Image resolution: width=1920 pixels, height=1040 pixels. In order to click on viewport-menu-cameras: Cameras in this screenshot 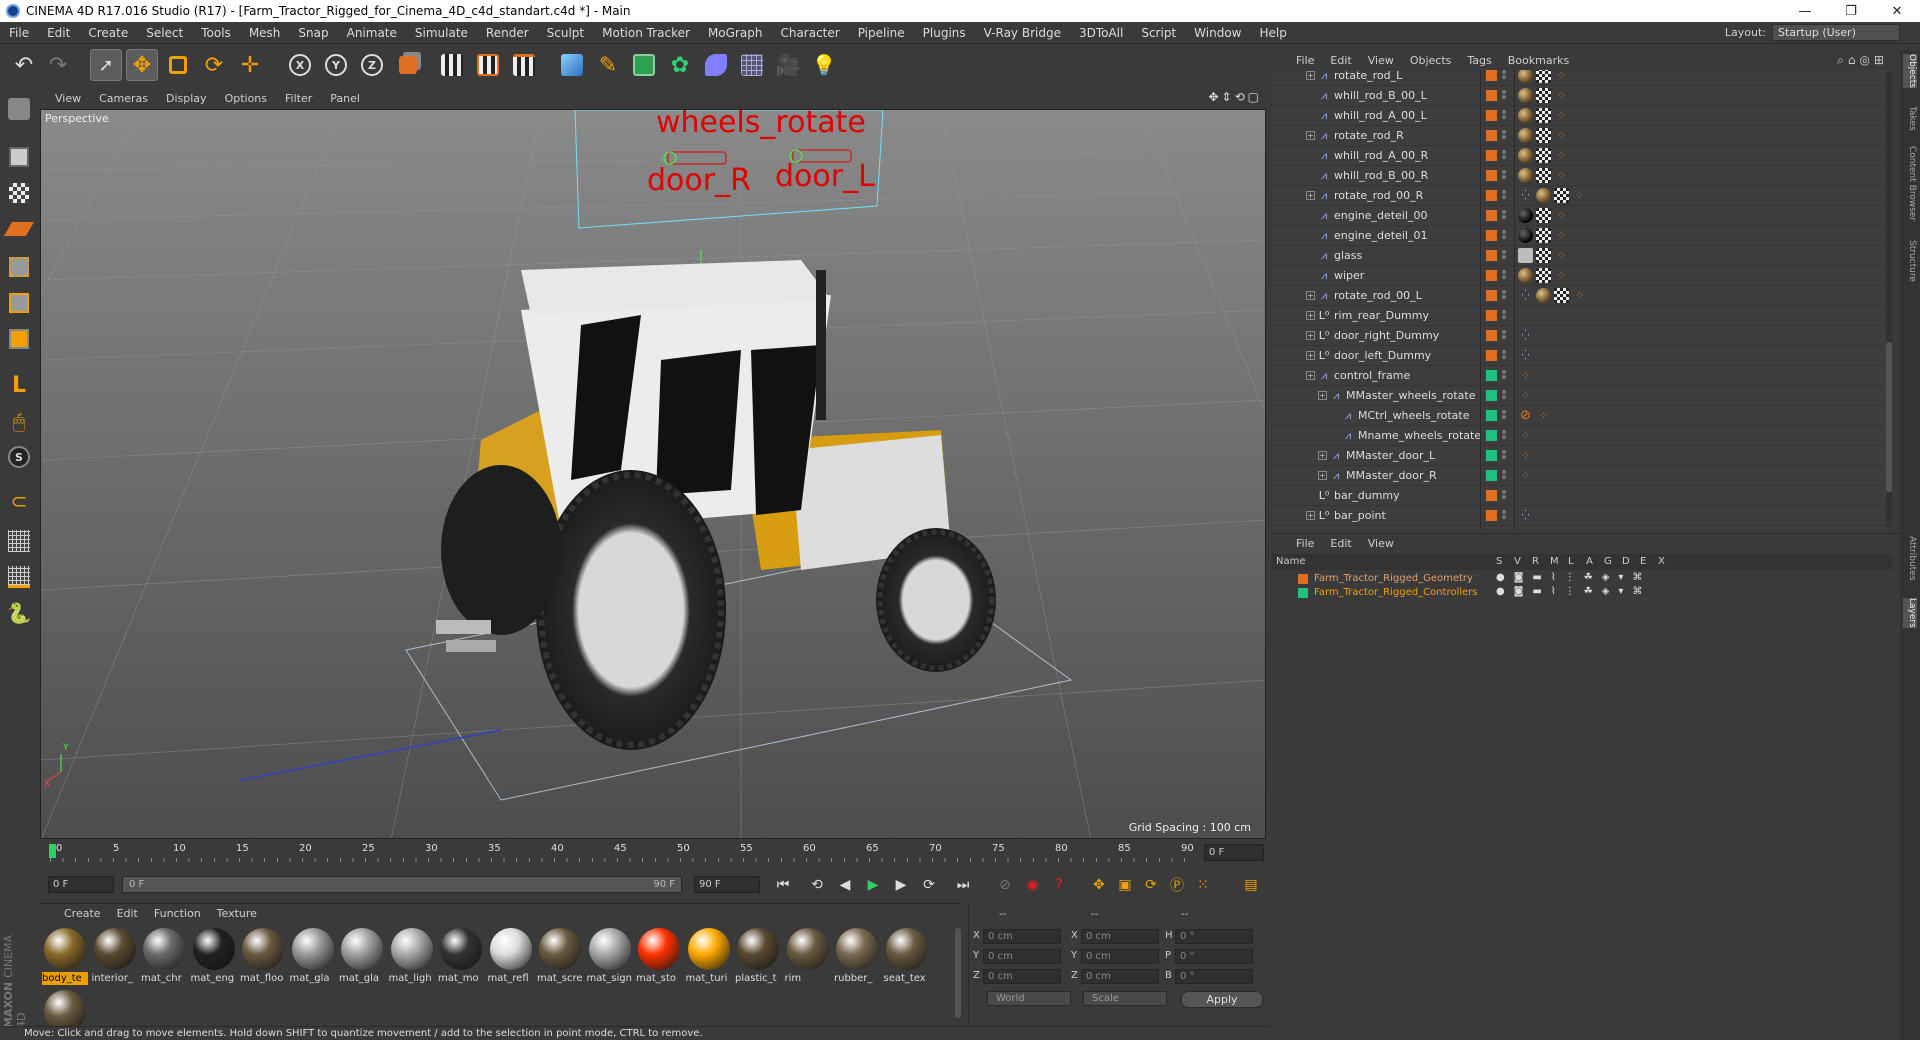, I will do `click(123, 98)`.